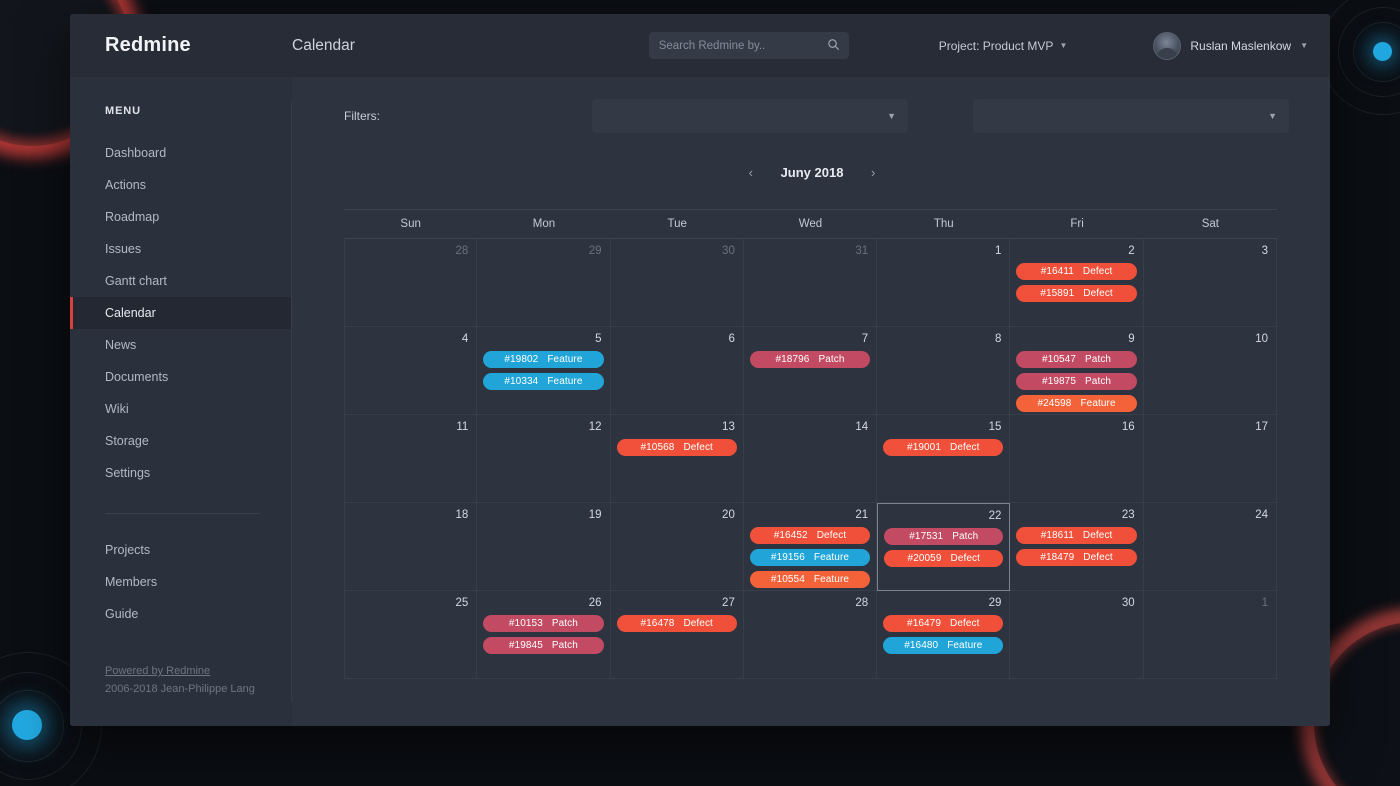 Image resolution: width=1400 pixels, height=786 pixels. I want to click on sidebar-item-calendar: Calendar, so click(181, 313).